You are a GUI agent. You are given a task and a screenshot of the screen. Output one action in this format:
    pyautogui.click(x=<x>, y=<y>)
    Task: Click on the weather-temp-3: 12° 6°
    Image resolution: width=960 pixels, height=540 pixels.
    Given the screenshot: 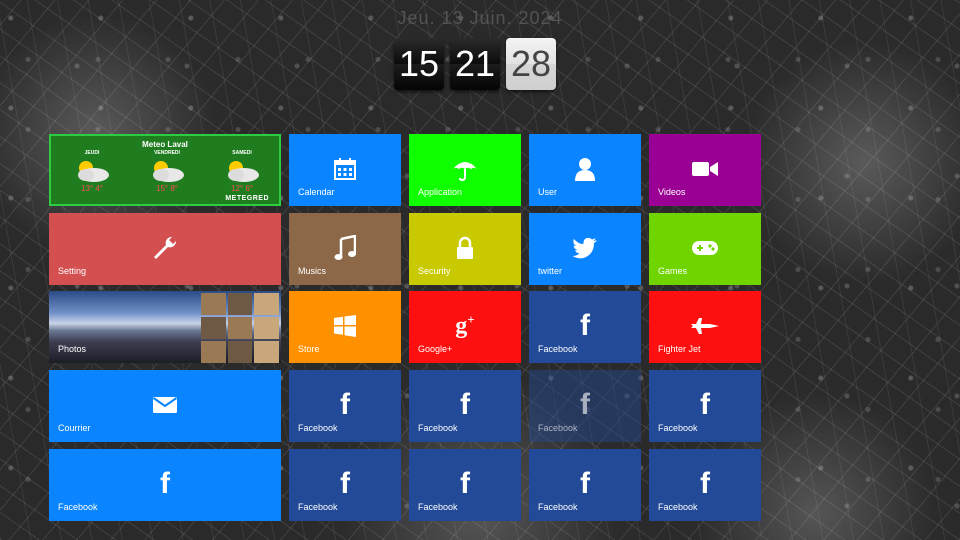 What is the action you would take?
    pyautogui.click(x=242, y=188)
    